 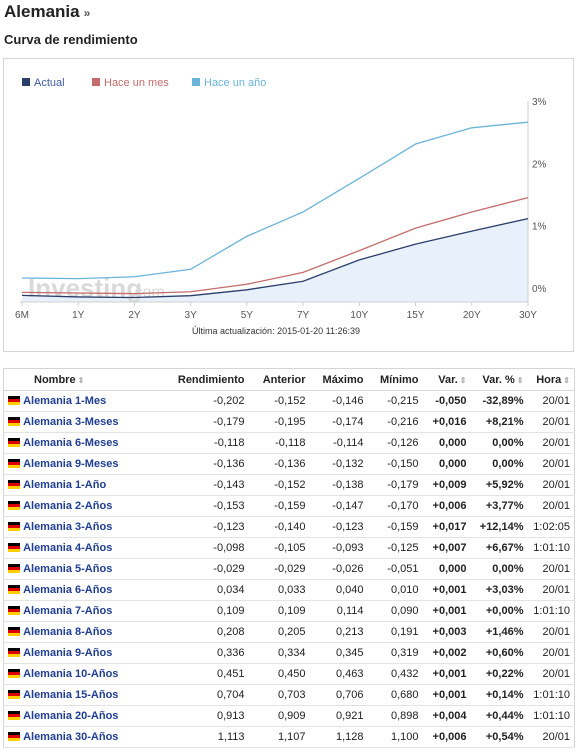 I want to click on low-cell: -0,170, so click(x=395, y=506).